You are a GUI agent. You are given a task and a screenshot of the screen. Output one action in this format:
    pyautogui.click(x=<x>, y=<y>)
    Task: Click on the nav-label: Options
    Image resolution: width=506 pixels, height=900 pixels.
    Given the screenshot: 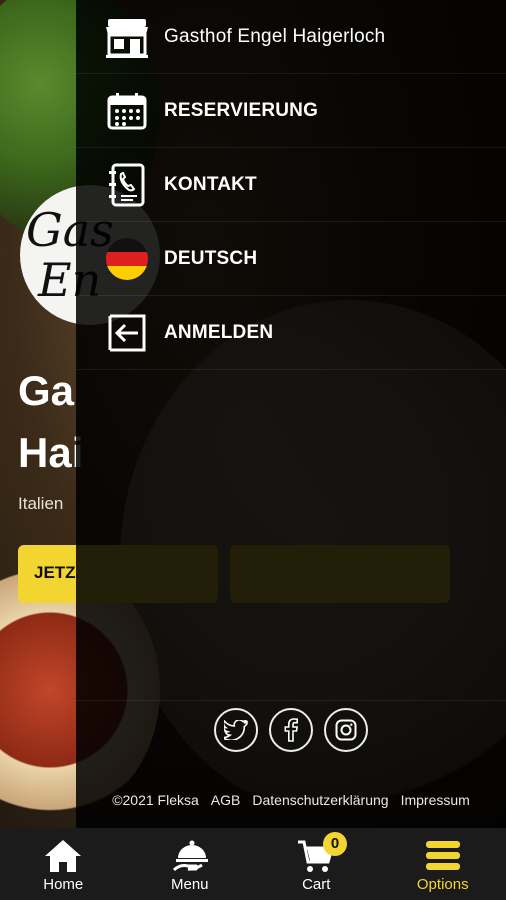 What is the action you would take?
    pyautogui.click(x=442, y=884)
    